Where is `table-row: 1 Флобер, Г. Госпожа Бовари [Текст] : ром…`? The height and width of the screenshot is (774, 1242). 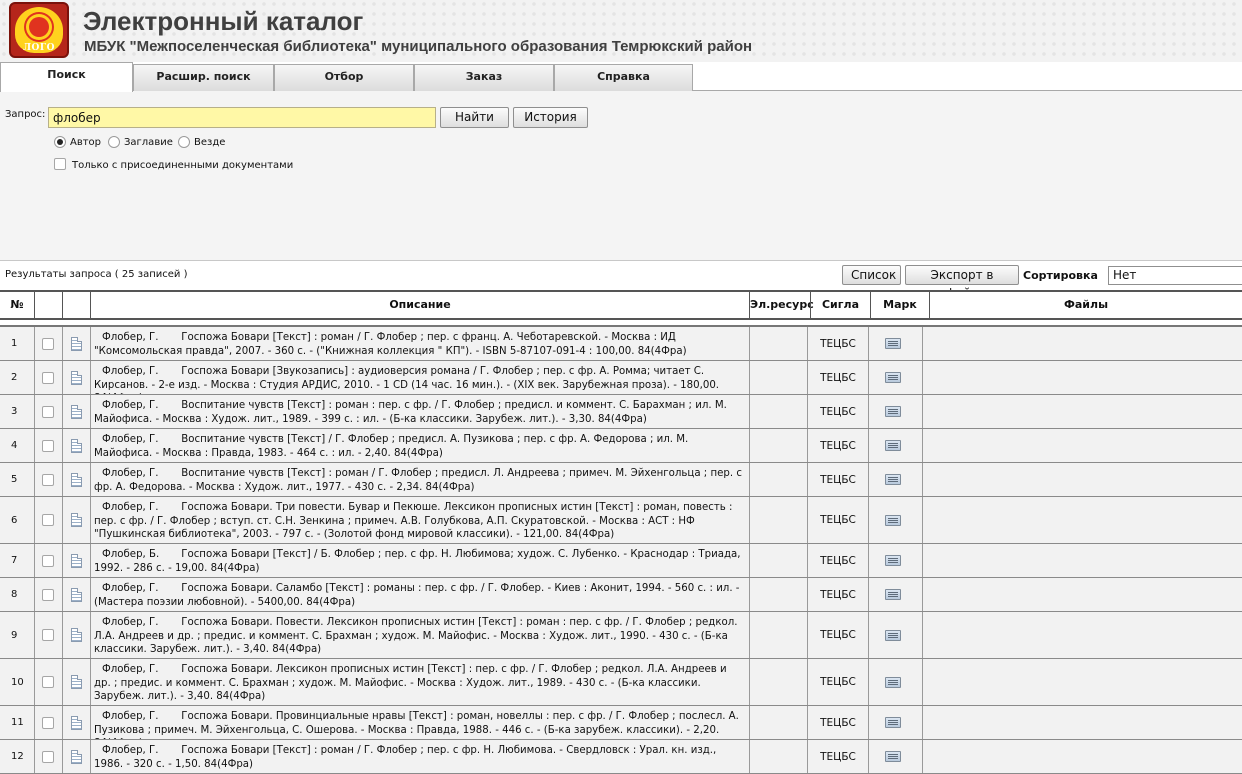
table-row: 1 Флобер, Г. Госпожа Бовари [Текст] : ром… is located at coordinates (621, 344).